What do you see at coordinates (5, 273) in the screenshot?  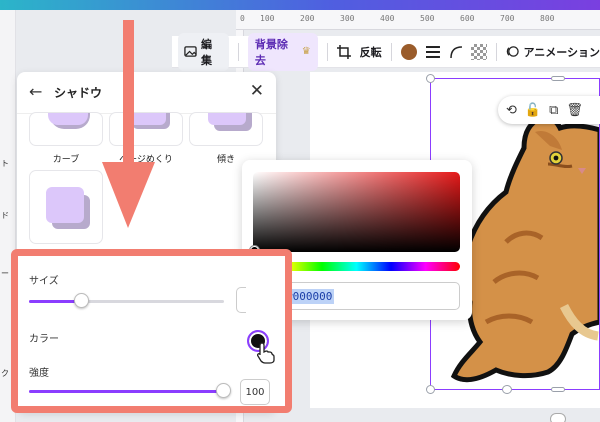 I see `sidebar-fragment: ー` at bounding box center [5, 273].